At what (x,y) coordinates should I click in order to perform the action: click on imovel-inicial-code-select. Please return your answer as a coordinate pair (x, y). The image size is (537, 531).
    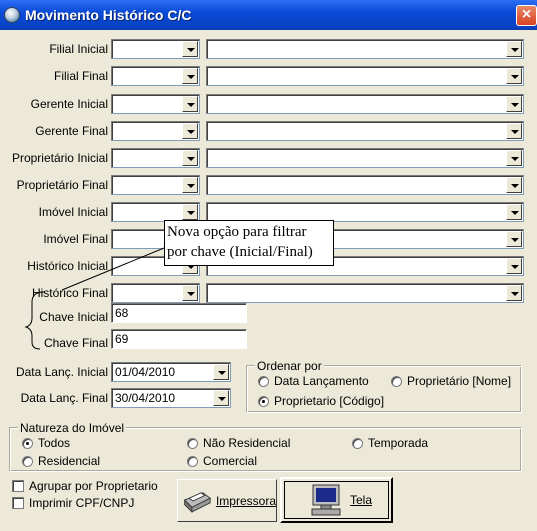
    Looking at the image, I should click on (155, 212).